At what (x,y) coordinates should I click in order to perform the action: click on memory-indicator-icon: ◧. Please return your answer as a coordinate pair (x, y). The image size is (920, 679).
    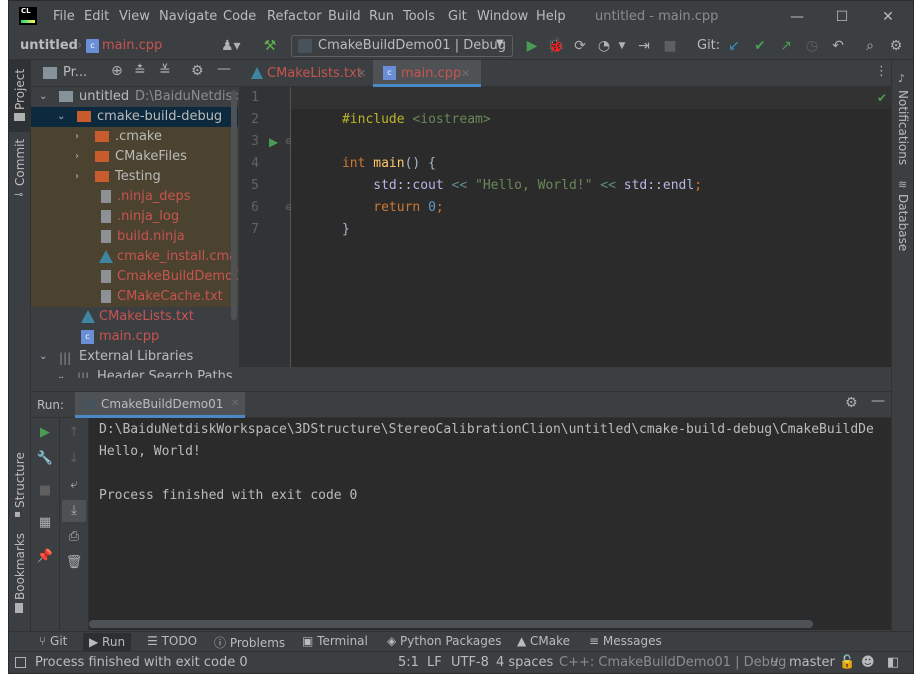
    Looking at the image, I should click on (893, 662).